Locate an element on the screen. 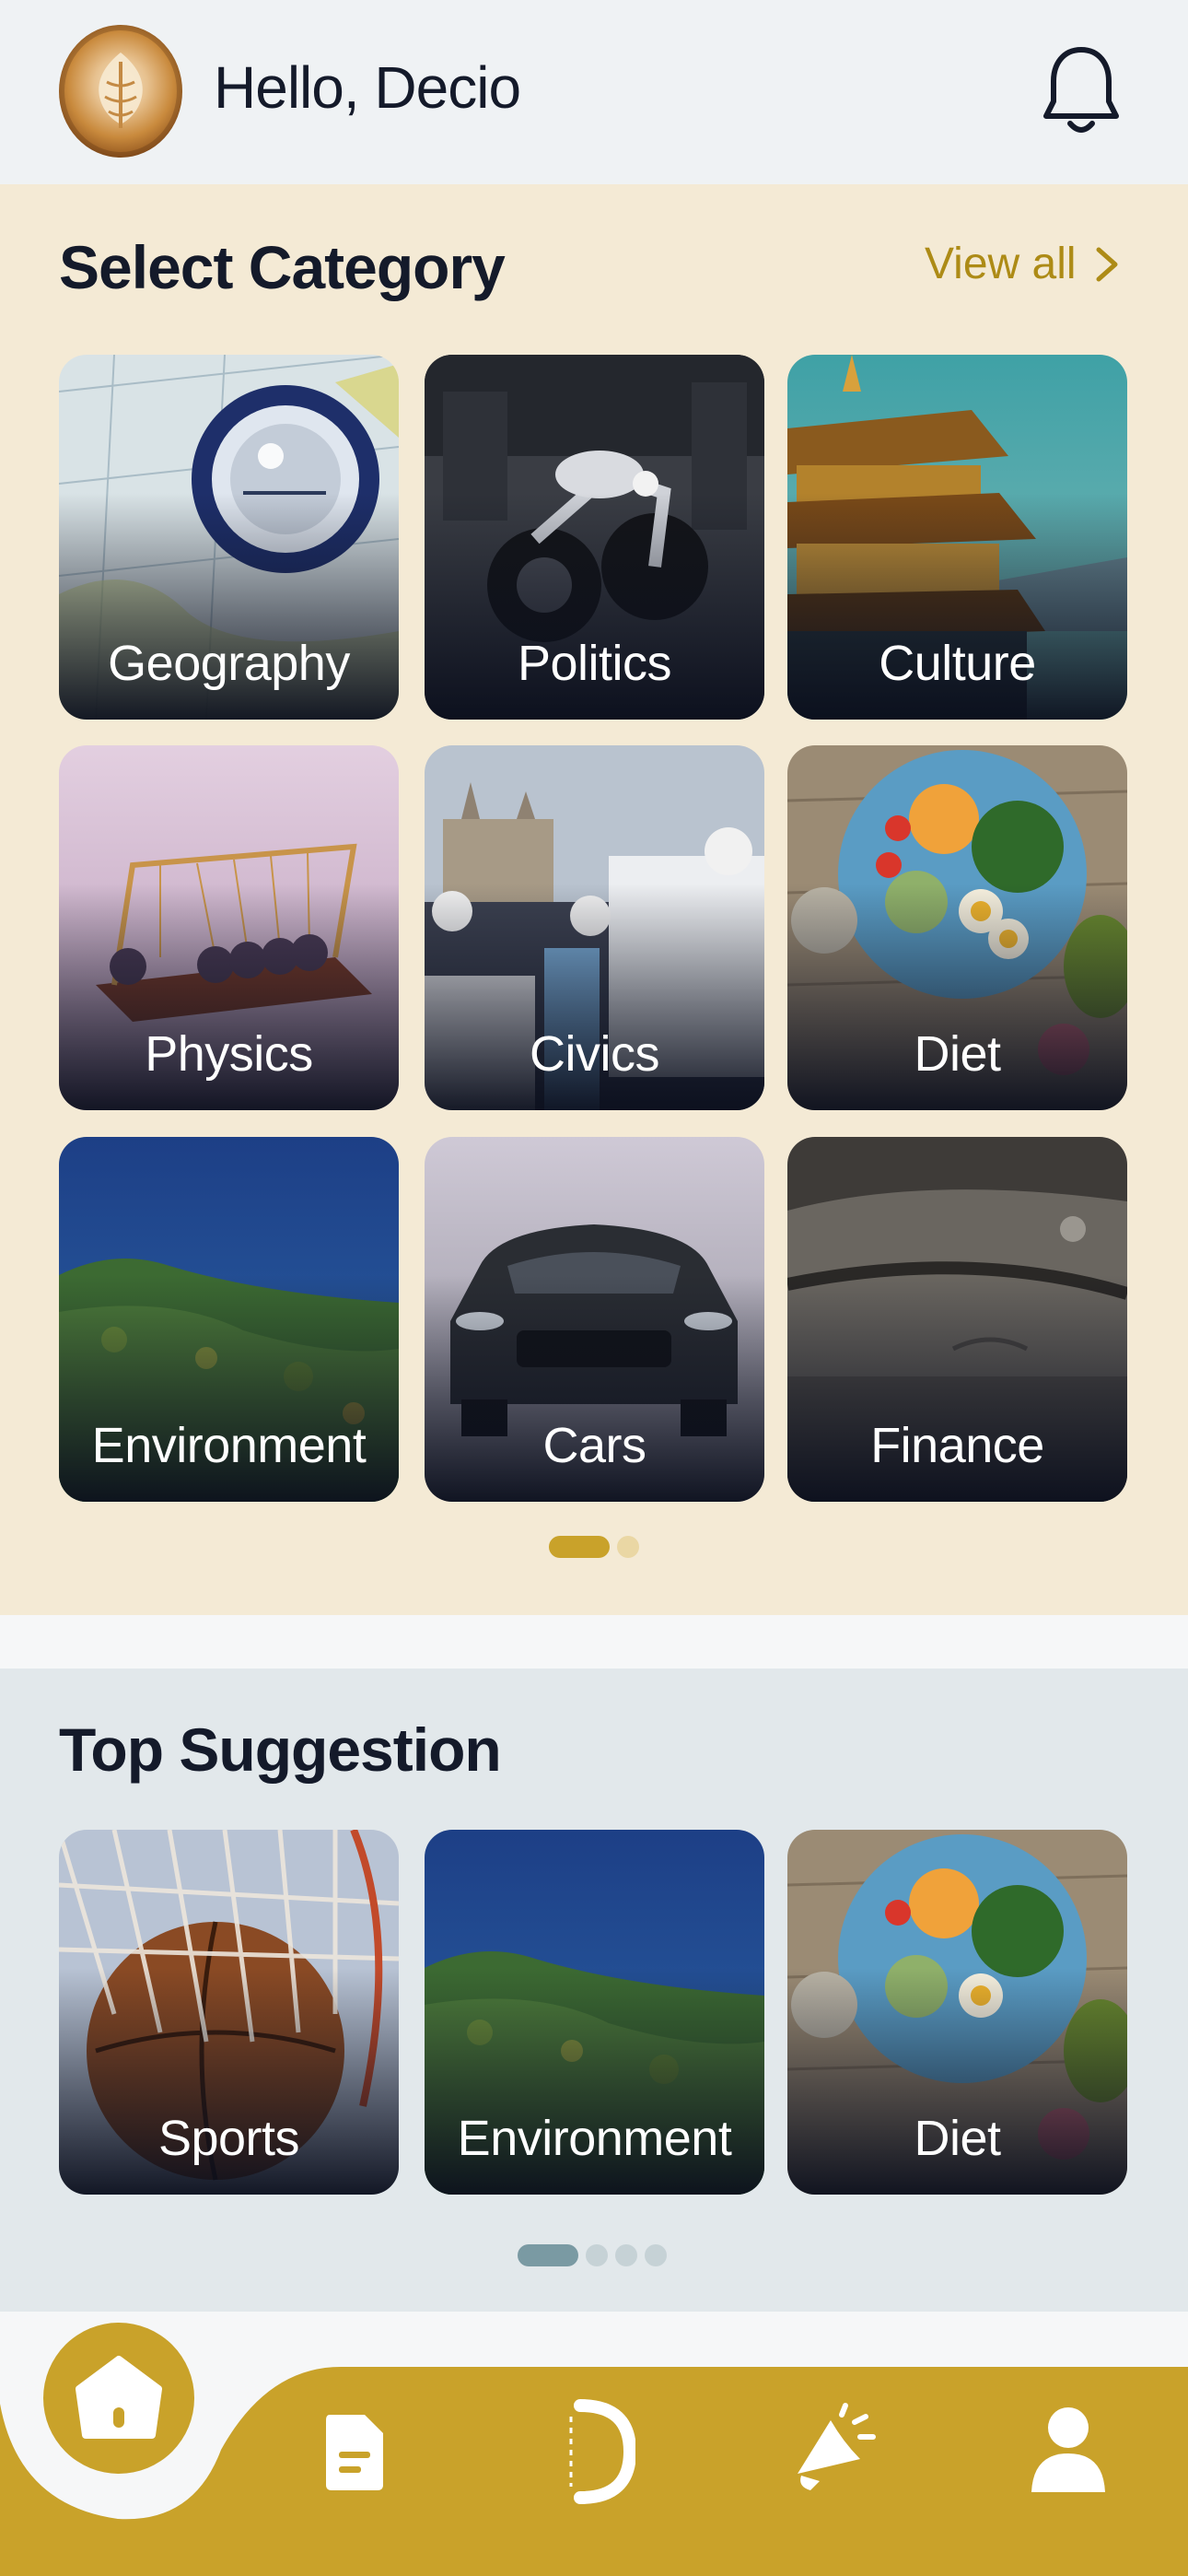 This screenshot has width=1188, height=2576. nav-home-button is located at coordinates (119, 2398).